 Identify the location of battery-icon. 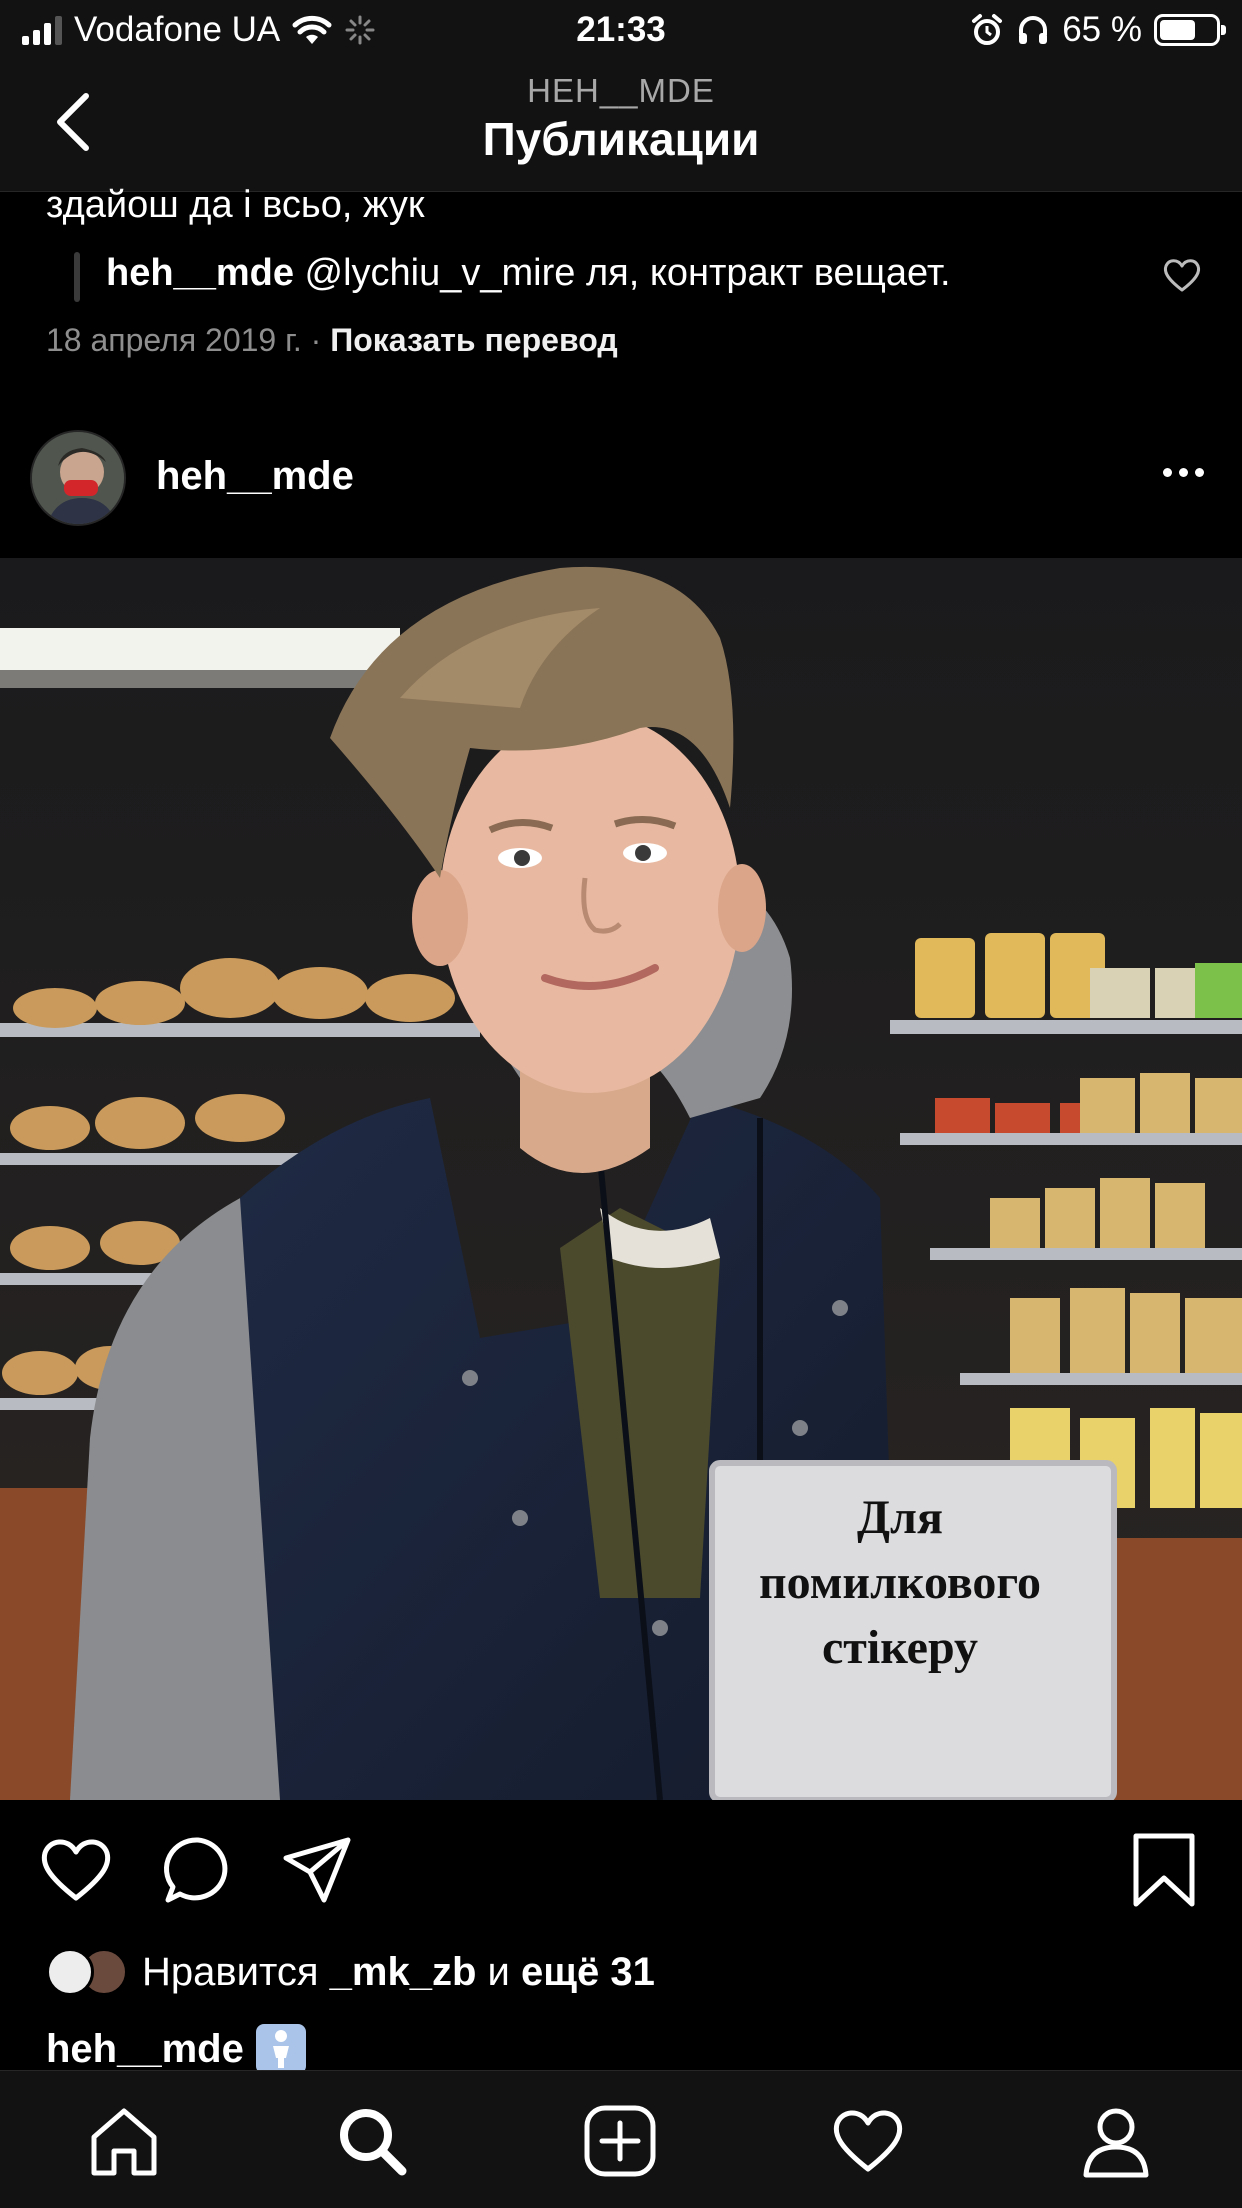
(1190, 30).